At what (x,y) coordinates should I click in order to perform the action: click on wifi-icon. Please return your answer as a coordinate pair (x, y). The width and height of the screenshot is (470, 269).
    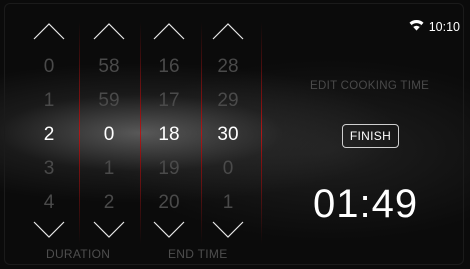
    Looking at the image, I should click on (416, 26).